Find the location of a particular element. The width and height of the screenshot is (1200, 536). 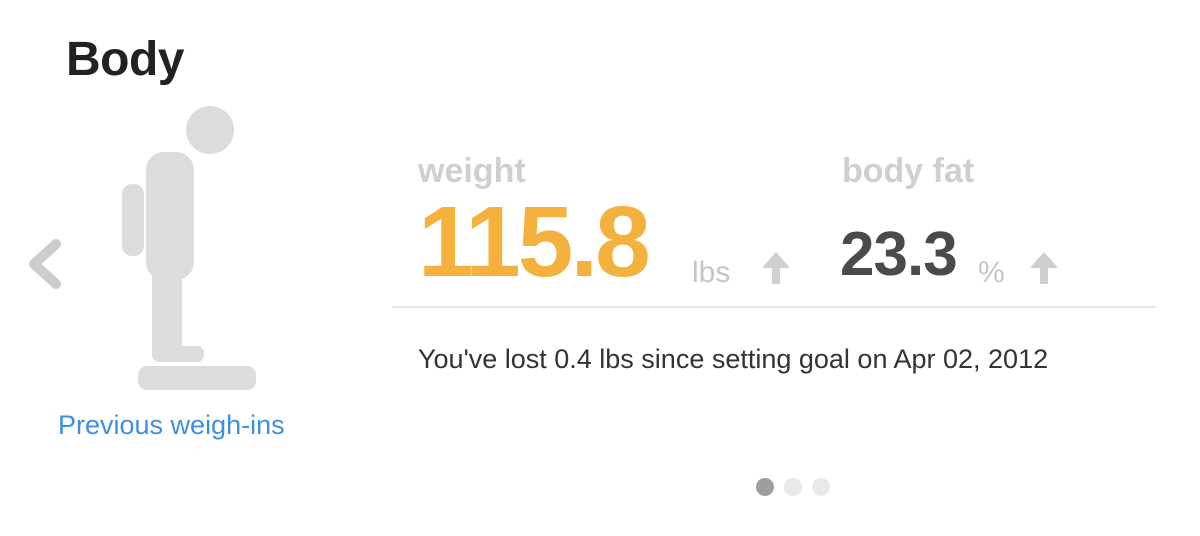

pagination-dots is located at coordinates (793, 487).